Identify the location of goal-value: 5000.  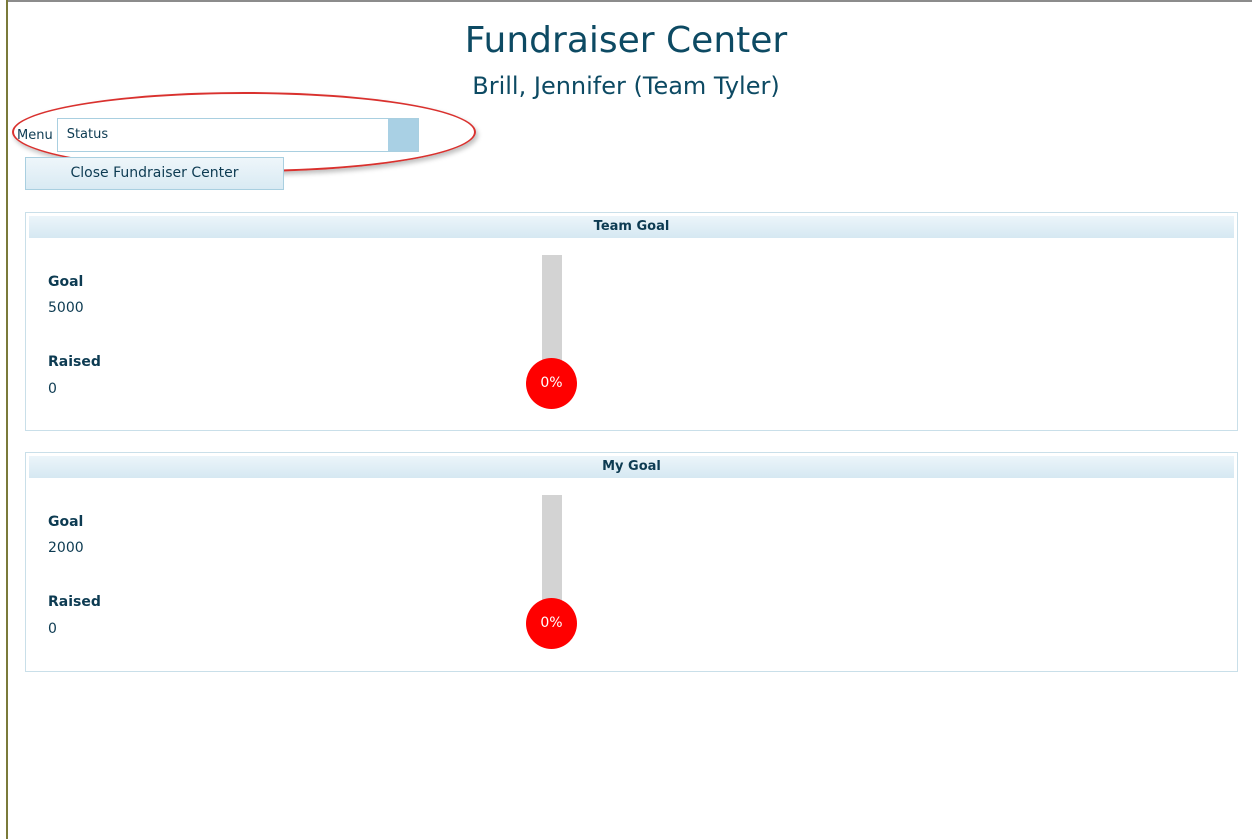
(66, 308).